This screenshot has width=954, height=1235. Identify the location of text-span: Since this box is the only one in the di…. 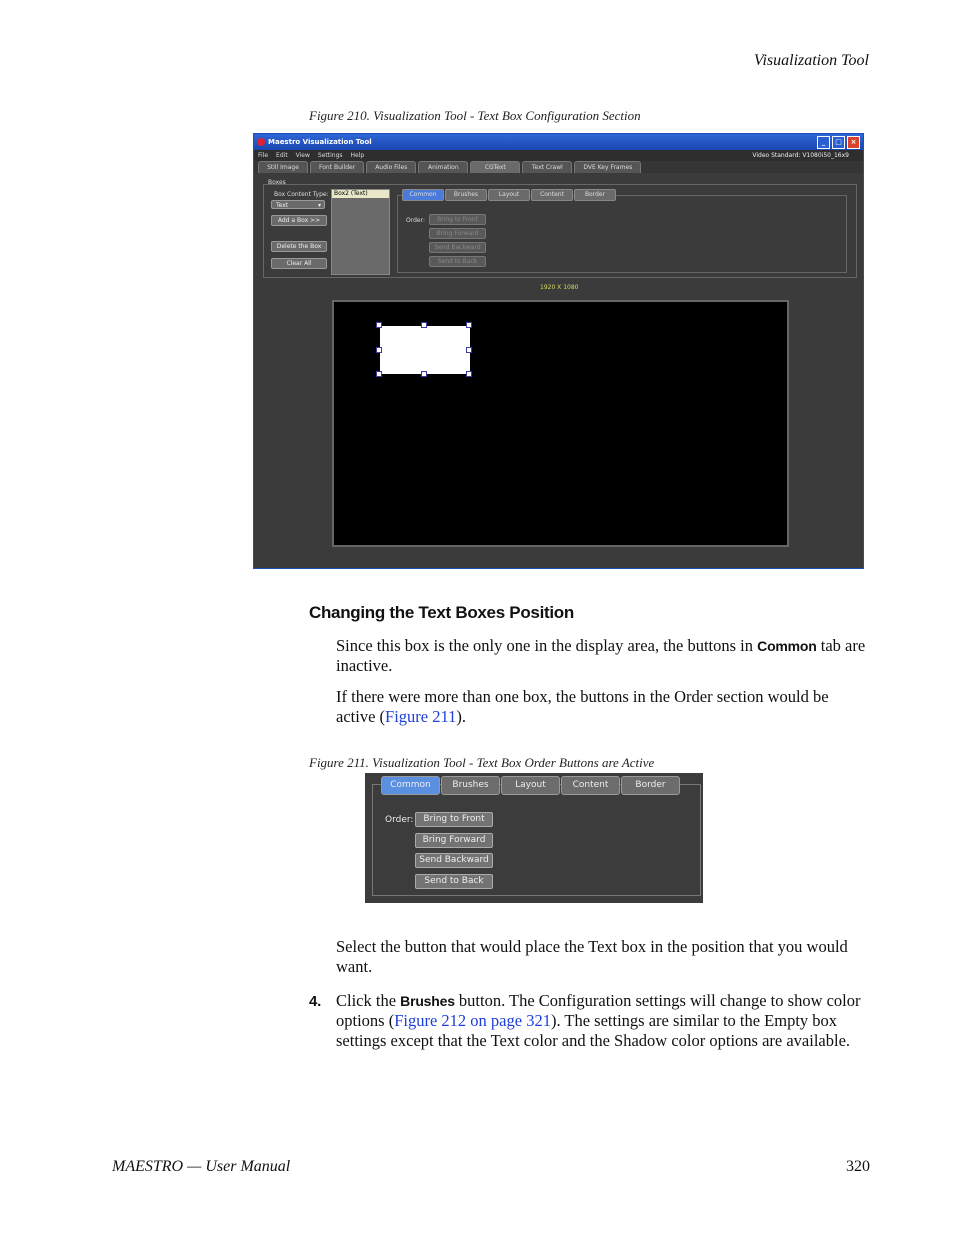
(547, 645).